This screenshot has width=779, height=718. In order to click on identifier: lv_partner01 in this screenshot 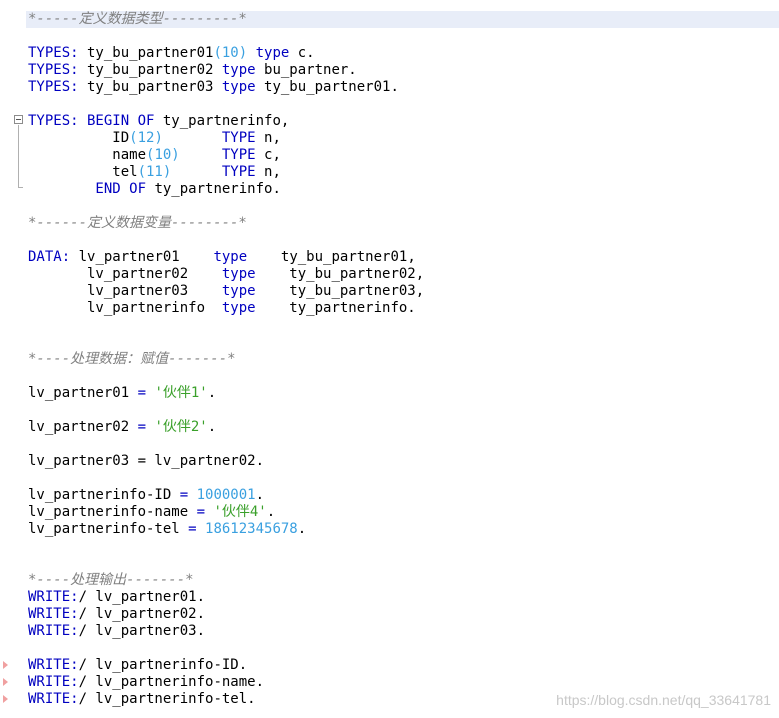, I will do `click(142, 257)`.